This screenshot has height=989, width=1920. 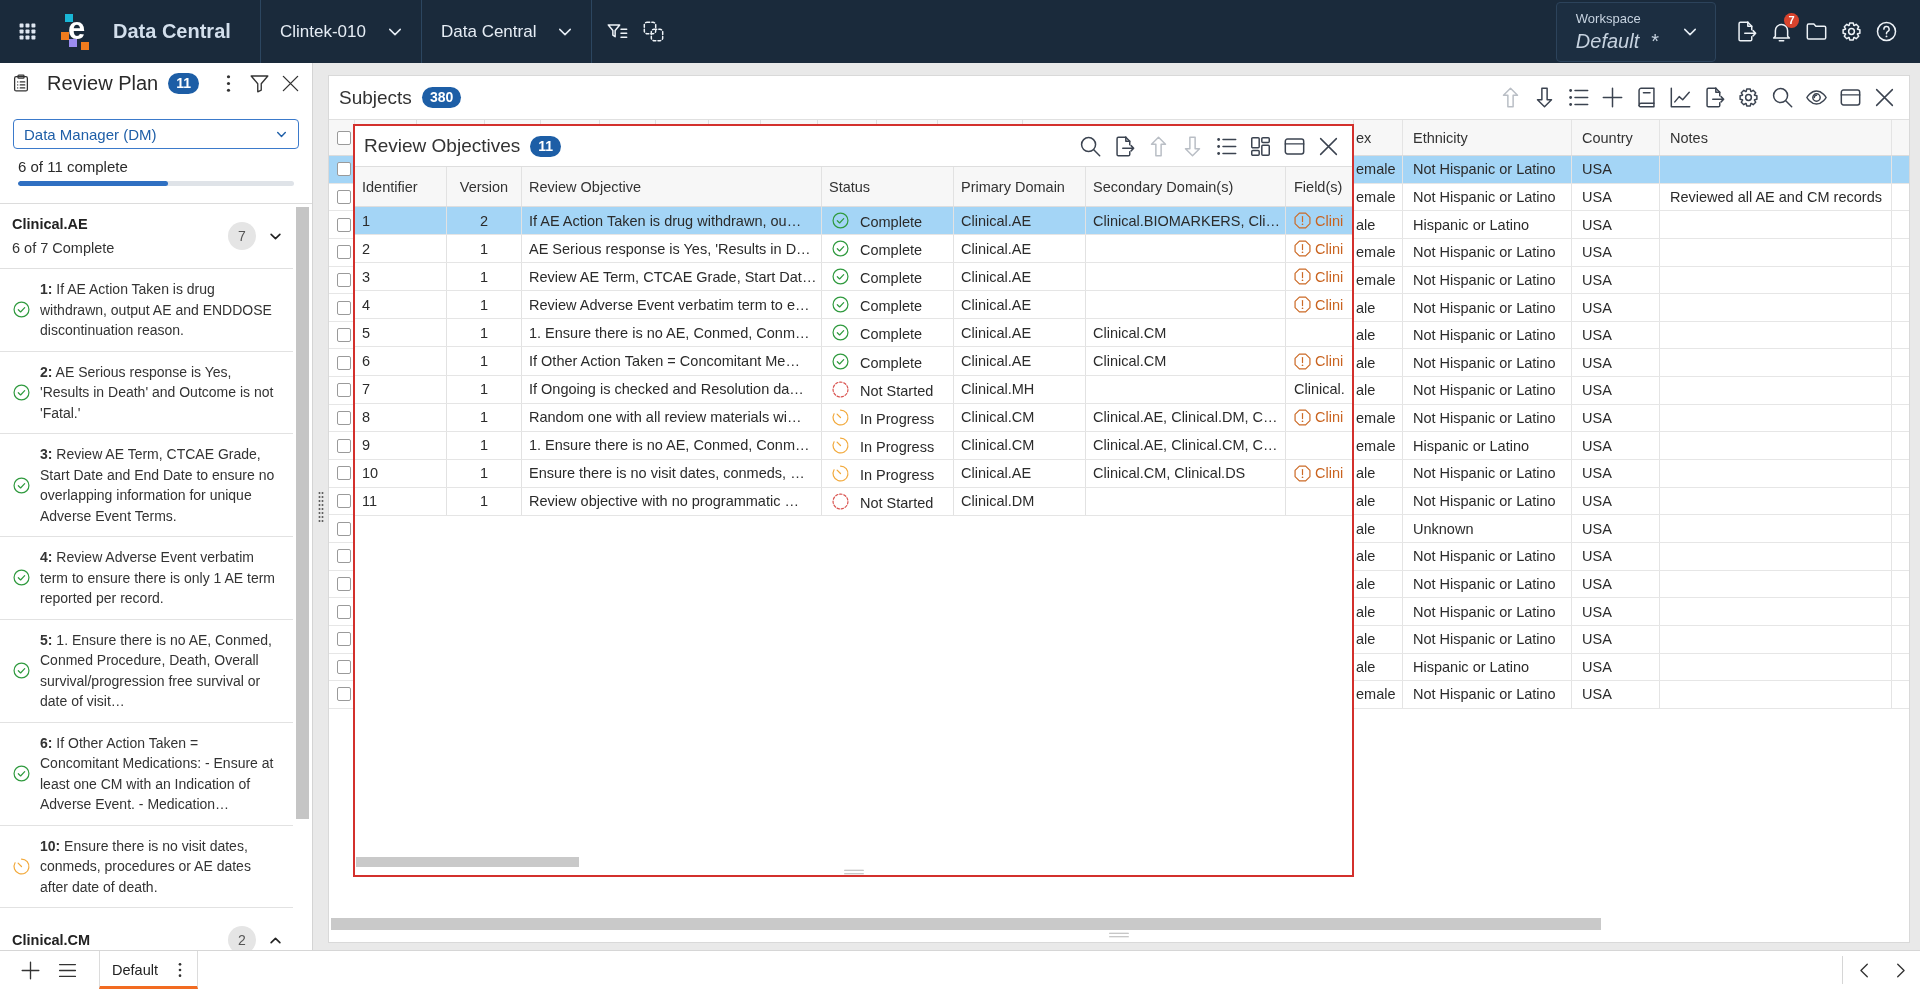 I want to click on column-header: Country, so click(x=1616, y=137).